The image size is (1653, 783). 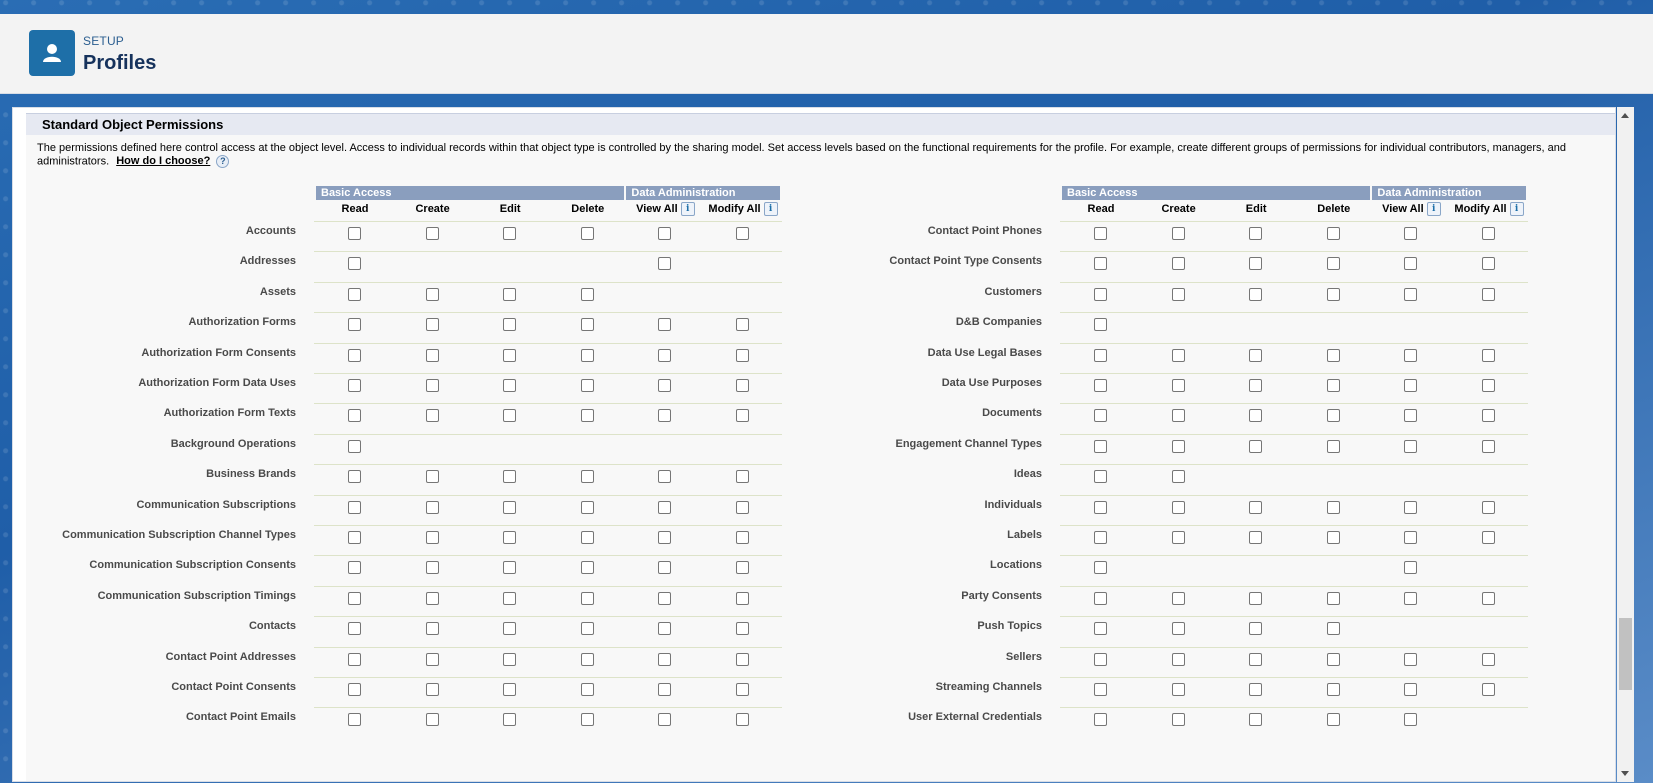 What do you see at coordinates (1625, 444) in the screenshot?
I see `vertical-scrollbar` at bounding box center [1625, 444].